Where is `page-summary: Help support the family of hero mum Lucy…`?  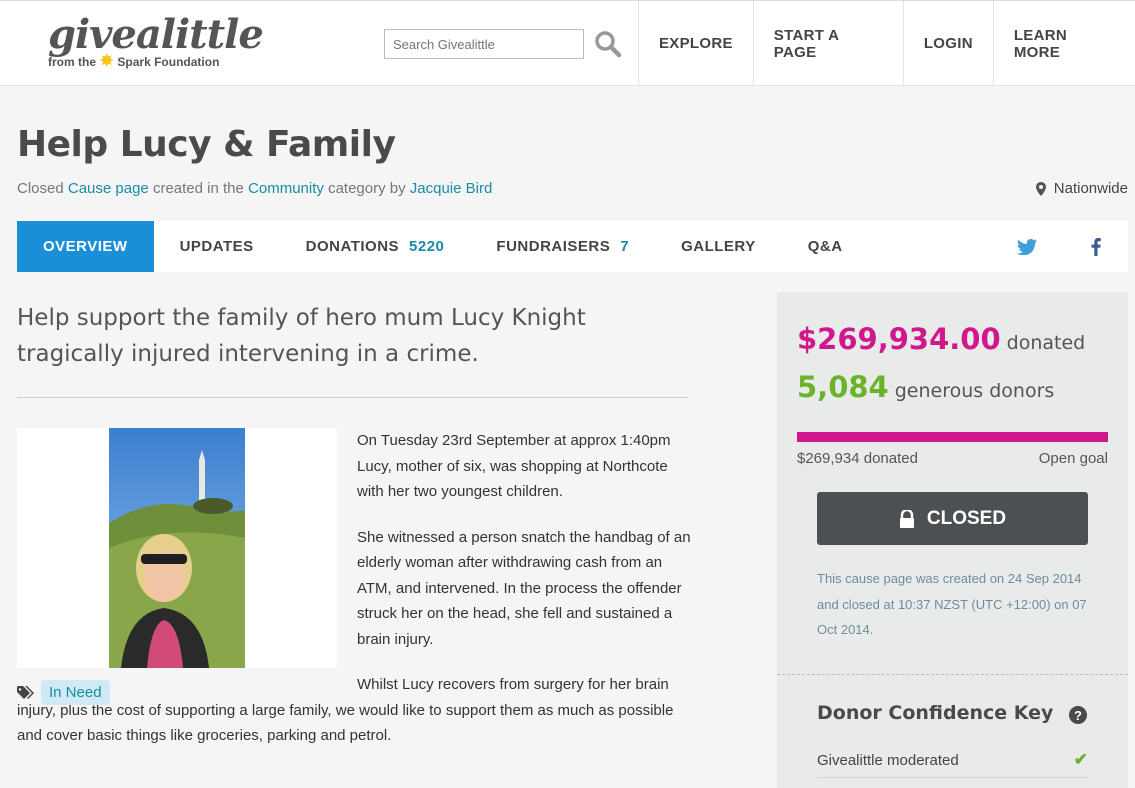
page-summary: Help support the family of hero mum Lucy… is located at coordinates (301, 336).